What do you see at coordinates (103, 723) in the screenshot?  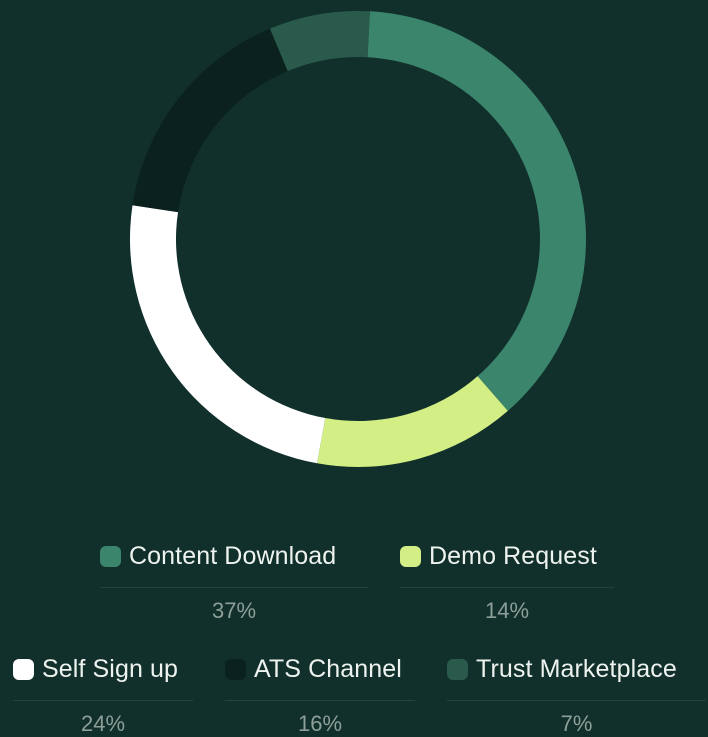 I see `legend-value-self-sign-up: 24%` at bounding box center [103, 723].